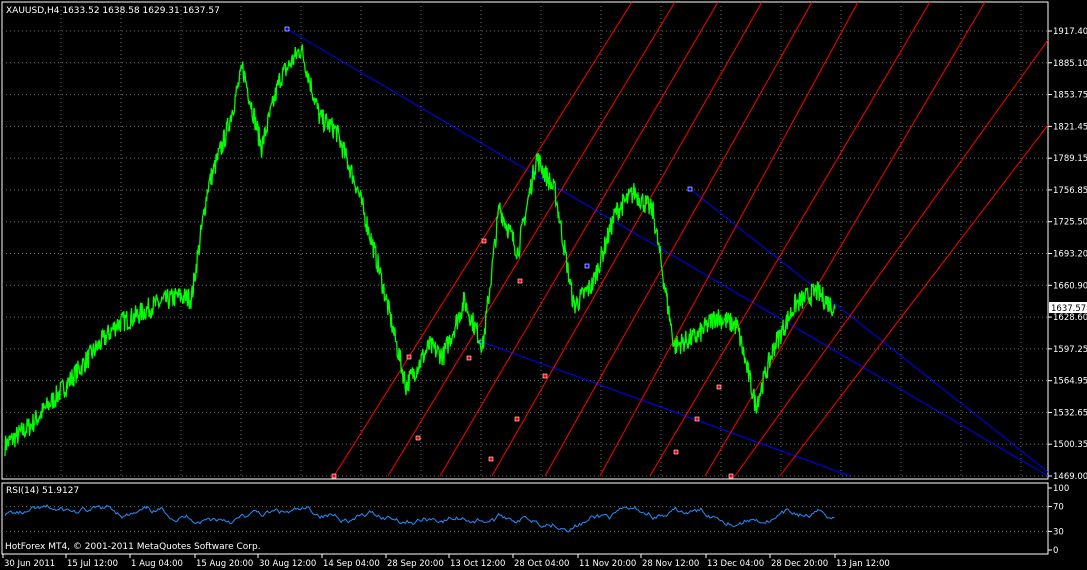  Describe the element at coordinates (1070, 286) in the screenshot. I see `price-tick-label: 1660.90` at that location.